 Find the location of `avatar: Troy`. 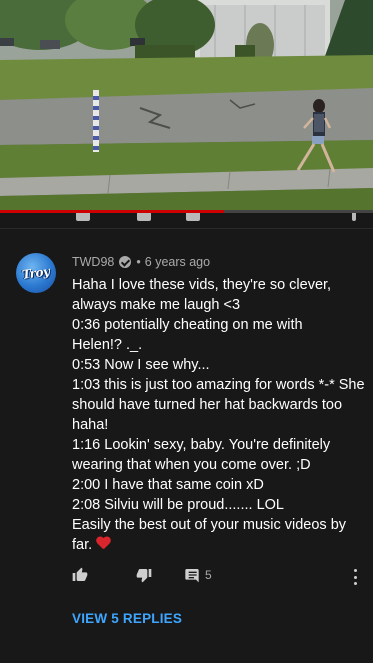

avatar: Troy is located at coordinates (36, 273).